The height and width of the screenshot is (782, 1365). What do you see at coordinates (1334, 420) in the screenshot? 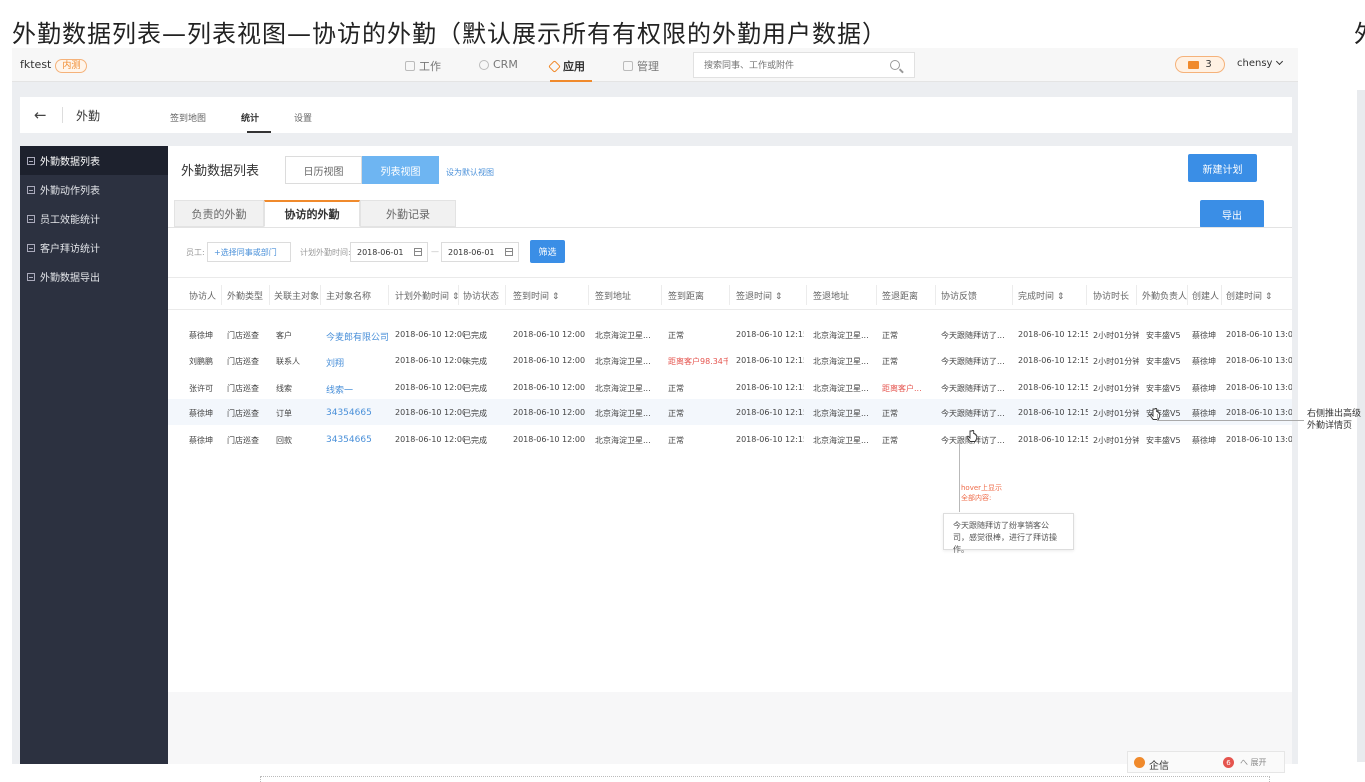
I see `side-annotation-note: 右侧推出高级外勤详情页` at bounding box center [1334, 420].